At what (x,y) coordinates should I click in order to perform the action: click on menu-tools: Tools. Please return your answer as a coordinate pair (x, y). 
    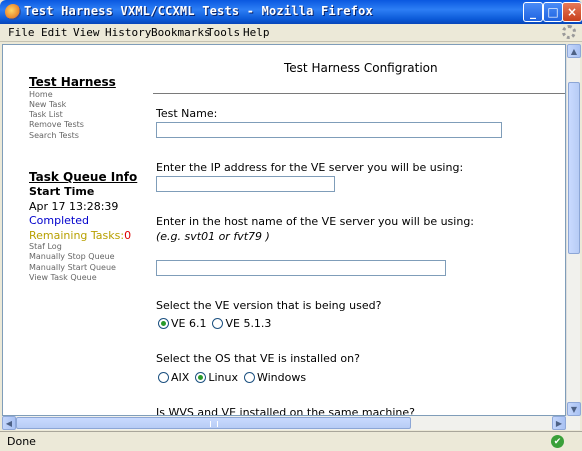
    Looking at the image, I should click on (223, 32).